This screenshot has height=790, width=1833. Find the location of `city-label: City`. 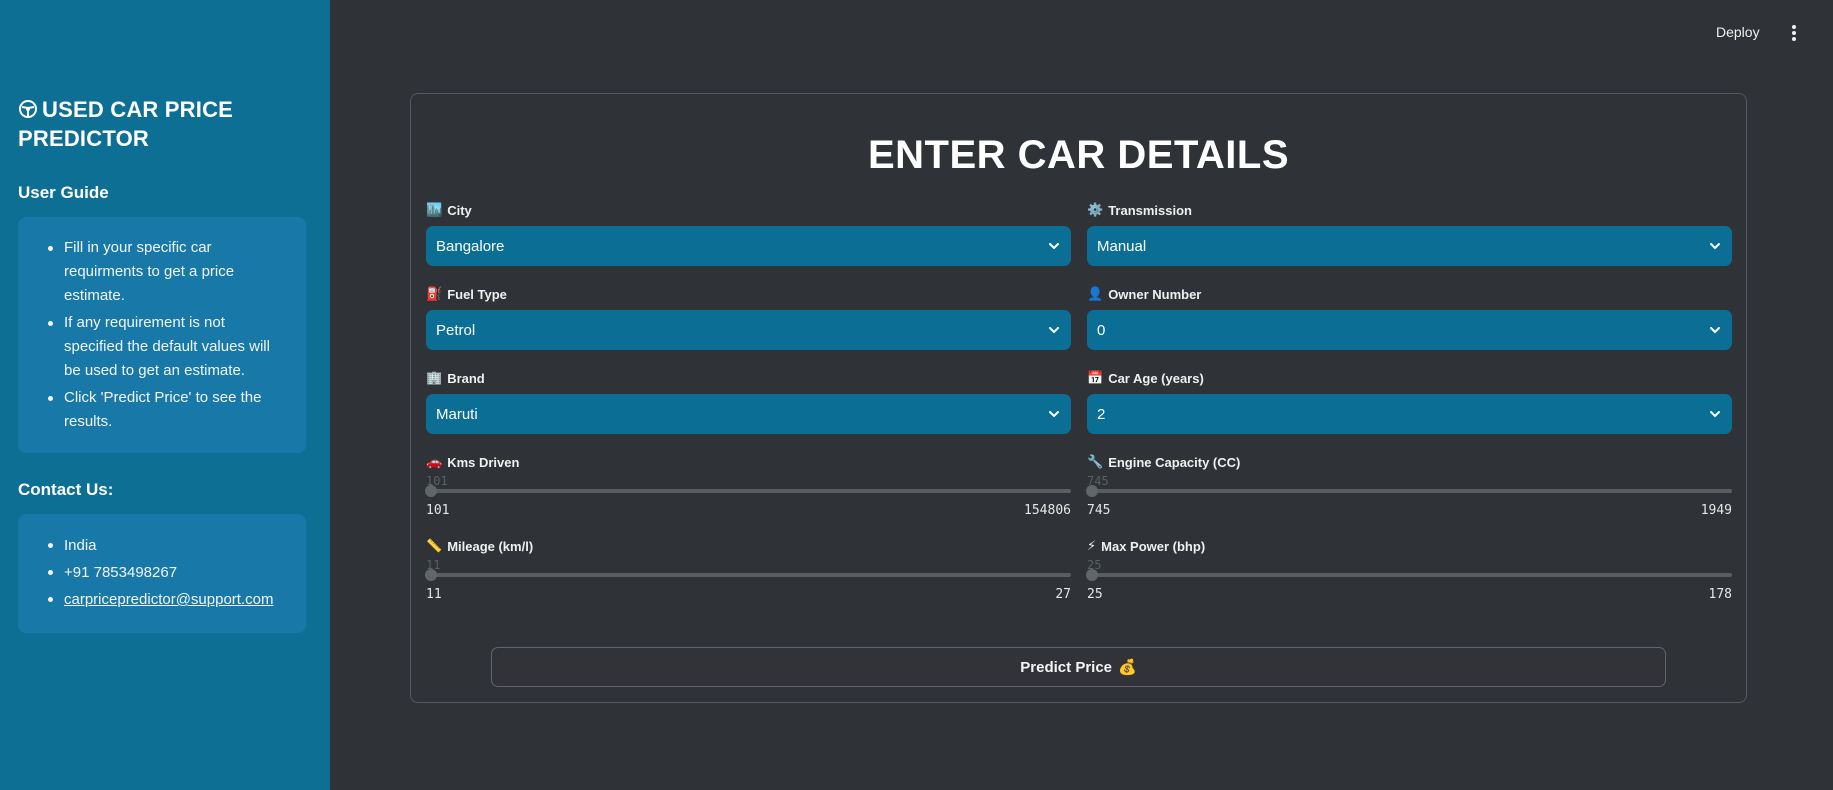

city-label: City is located at coordinates (459, 210).